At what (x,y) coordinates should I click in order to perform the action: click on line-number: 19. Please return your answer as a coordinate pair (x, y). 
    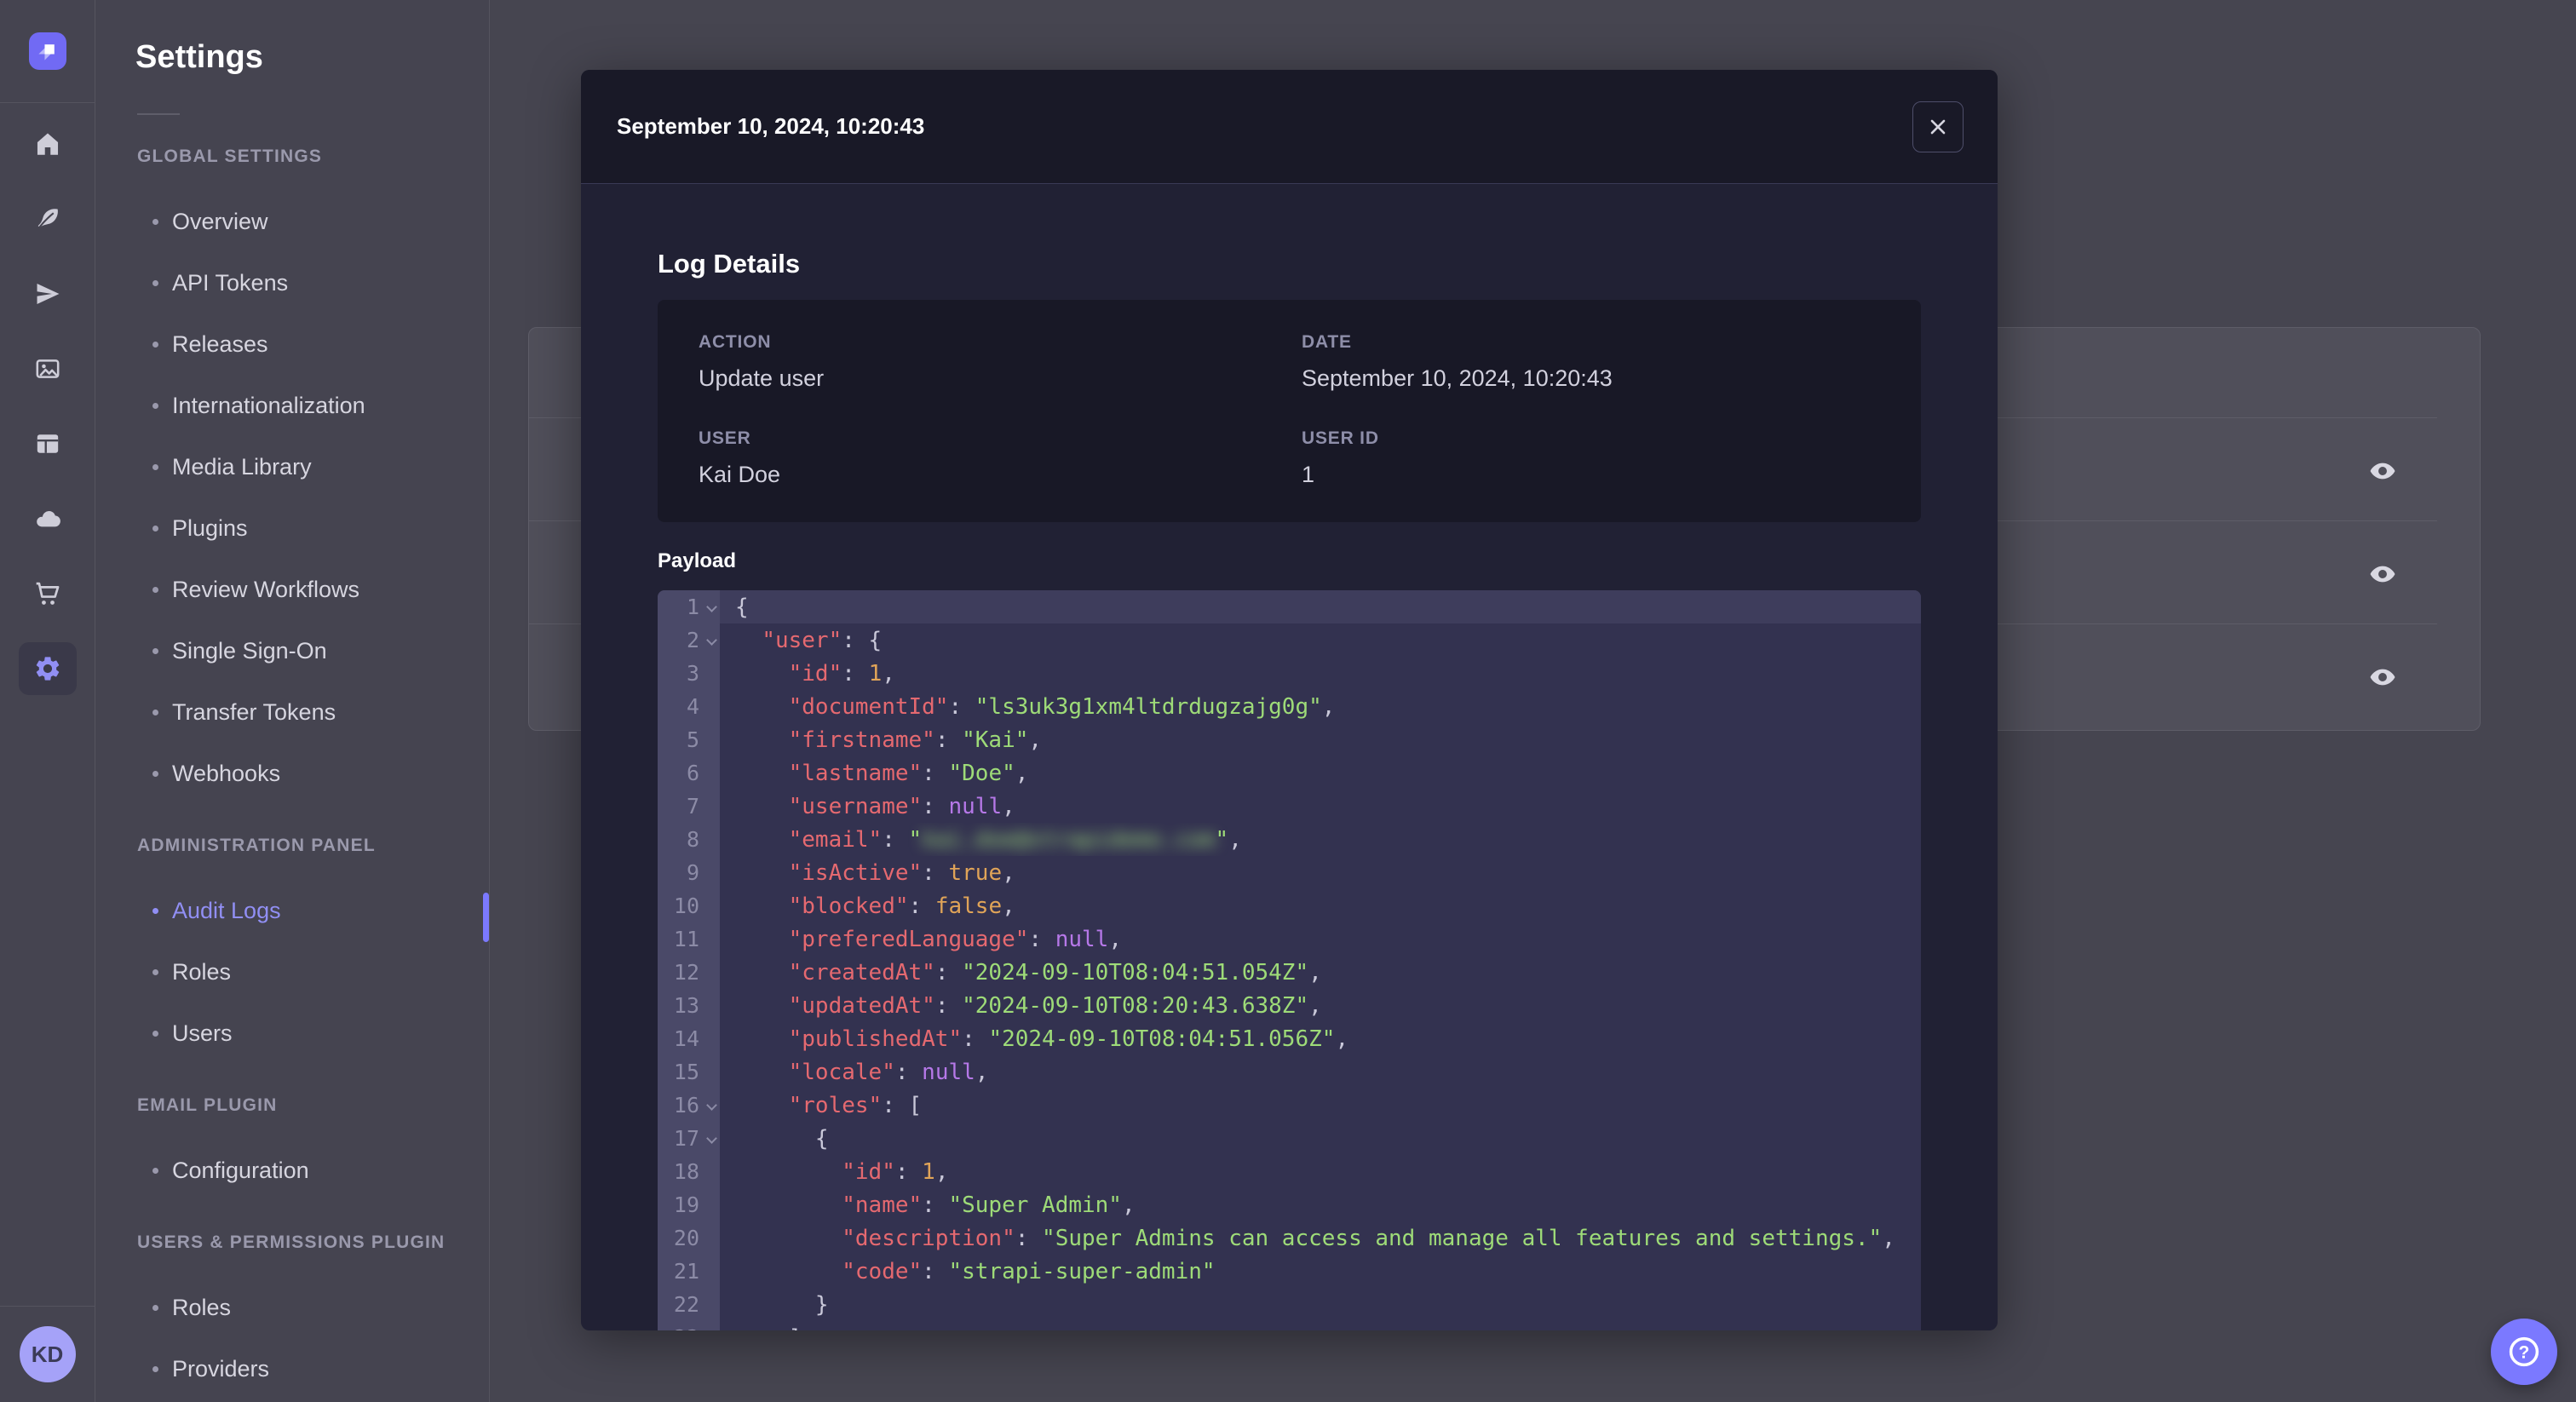
    Looking at the image, I should click on (689, 1204).